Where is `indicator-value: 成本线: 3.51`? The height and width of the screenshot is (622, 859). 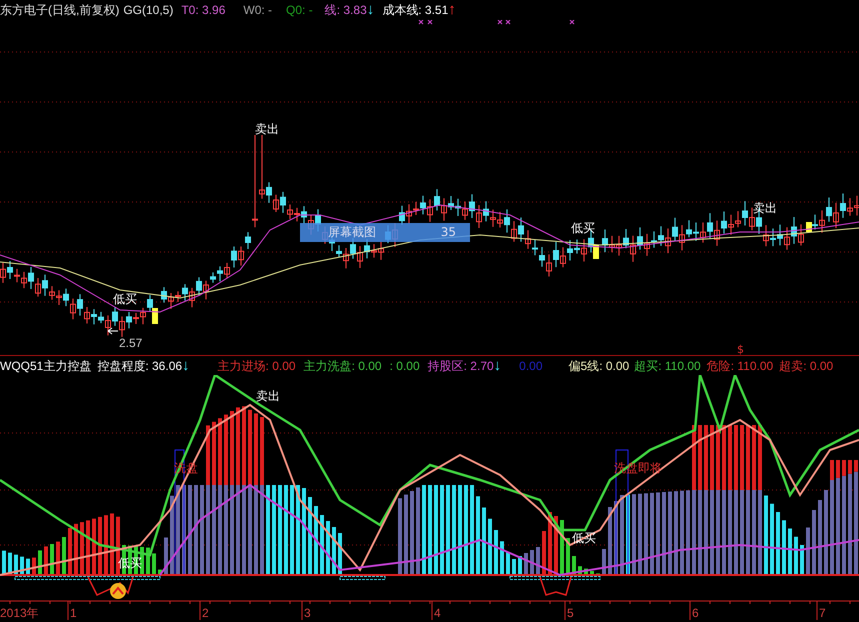 indicator-value: 成本线: 3.51 is located at coordinates (415, 10).